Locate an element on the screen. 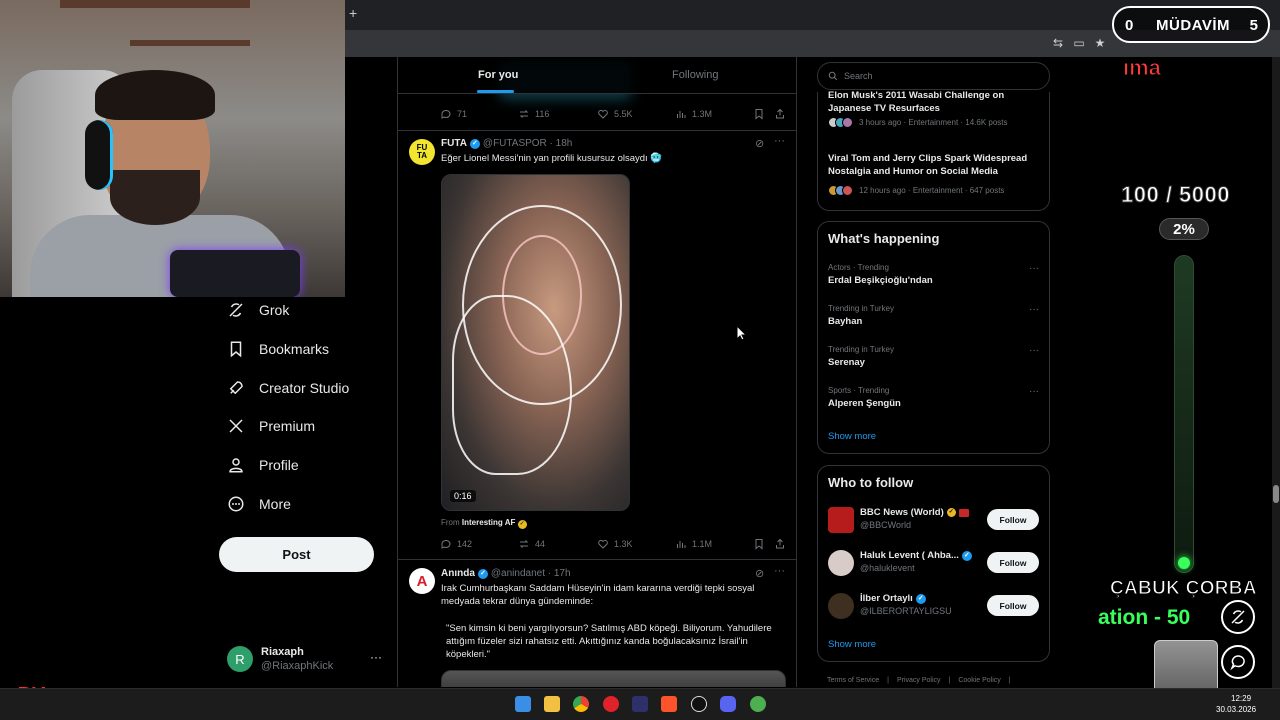  trend-name: Alperen Şengün is located at coordinates (864, 403).